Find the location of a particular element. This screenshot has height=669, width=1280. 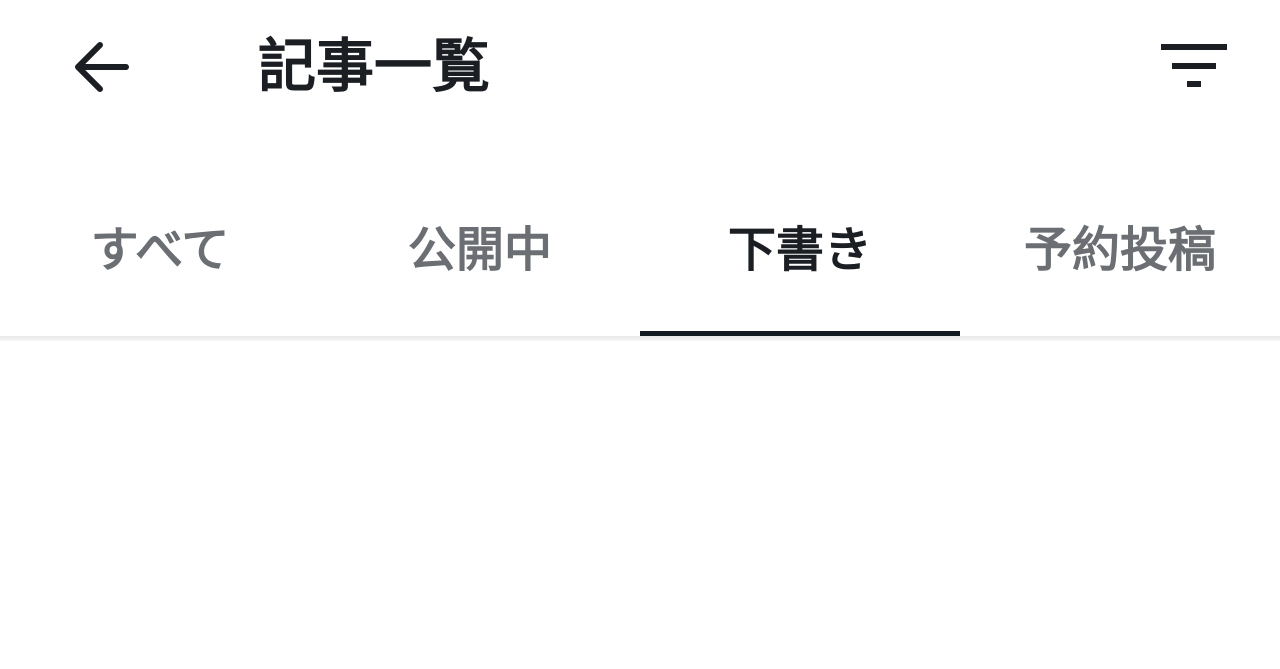

tab-scheduled: 予約投稿 is located at coordinates (1120, 255).